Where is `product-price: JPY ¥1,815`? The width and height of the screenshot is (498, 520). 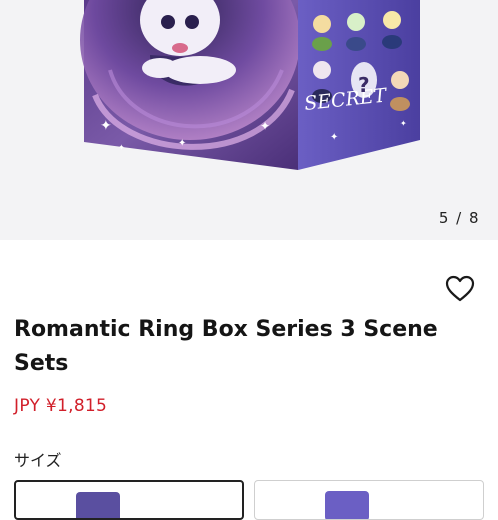 product-price: JPY ¥1,815 is located at coordinates (61, 406).